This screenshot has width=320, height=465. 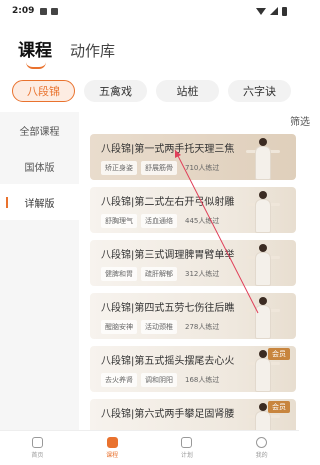 What do you see at coordinates (37, 455) in the screenshot?
I see `nav-home-label: 首页` at bounding box center [37, 455].